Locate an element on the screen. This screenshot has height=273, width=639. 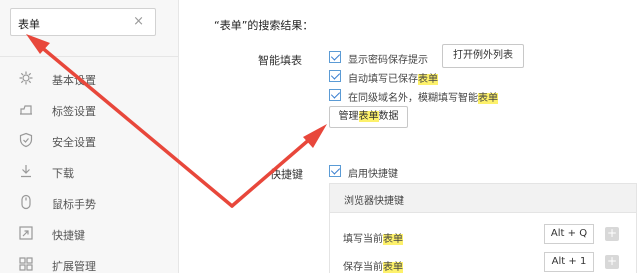
sidebar-item-label: 扩展管理 is located at coordinates (74, 266).